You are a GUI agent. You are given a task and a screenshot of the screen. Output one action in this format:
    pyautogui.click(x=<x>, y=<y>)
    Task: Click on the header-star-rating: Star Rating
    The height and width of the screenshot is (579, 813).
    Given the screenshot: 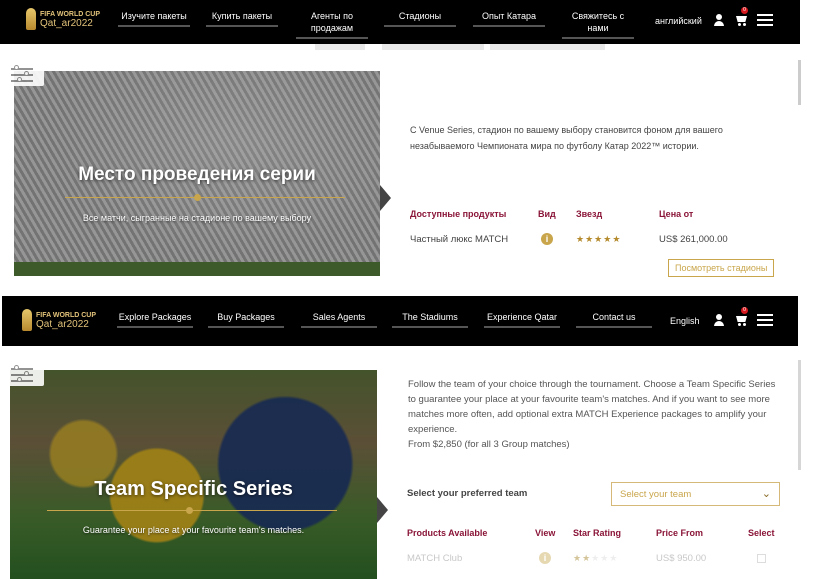 What is the action you would take?
    pyautogui.click(x=597, y=533)
    